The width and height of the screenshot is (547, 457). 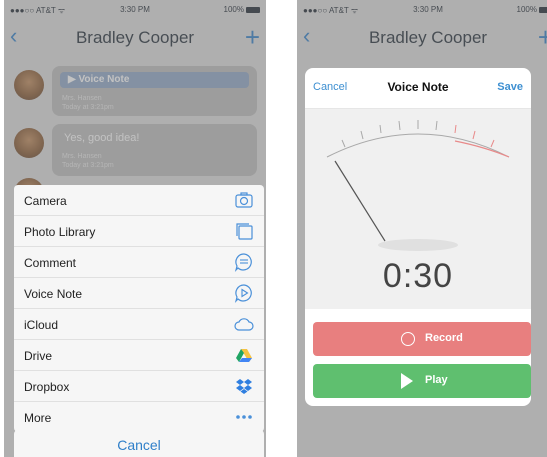 I want to click on sheet-item-label: Comment, so click(x=50, y=263).